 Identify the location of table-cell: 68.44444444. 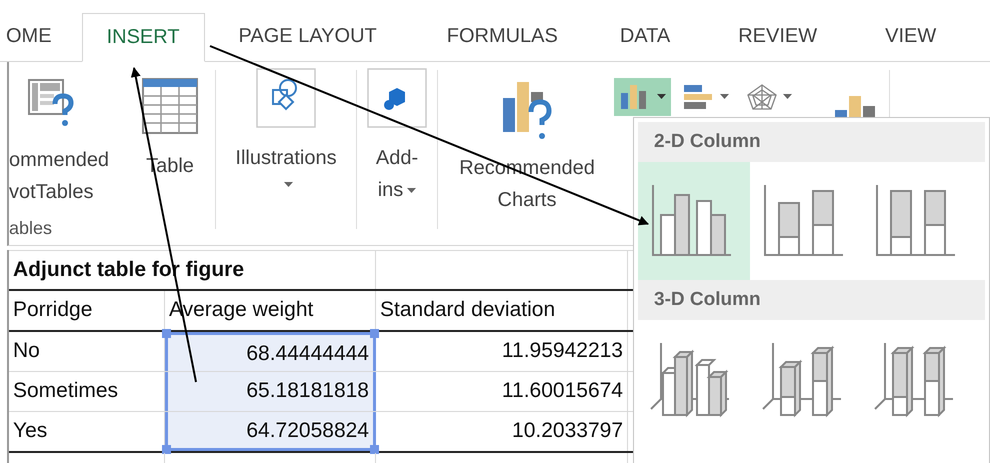
(270, 351).